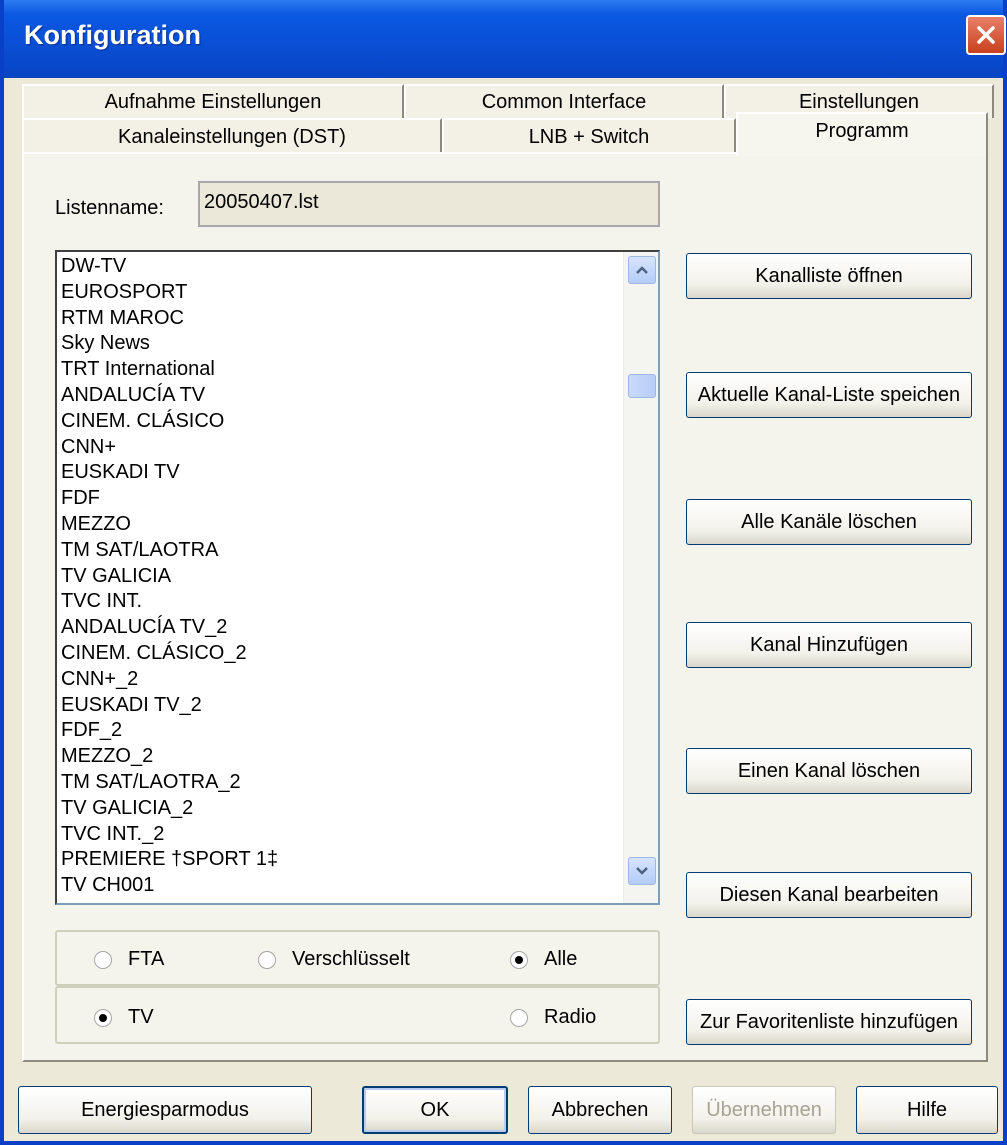 The height and width of the screenshot is (1145, 1007). I want to click on radio-tv: TV, so click(124, 1017).